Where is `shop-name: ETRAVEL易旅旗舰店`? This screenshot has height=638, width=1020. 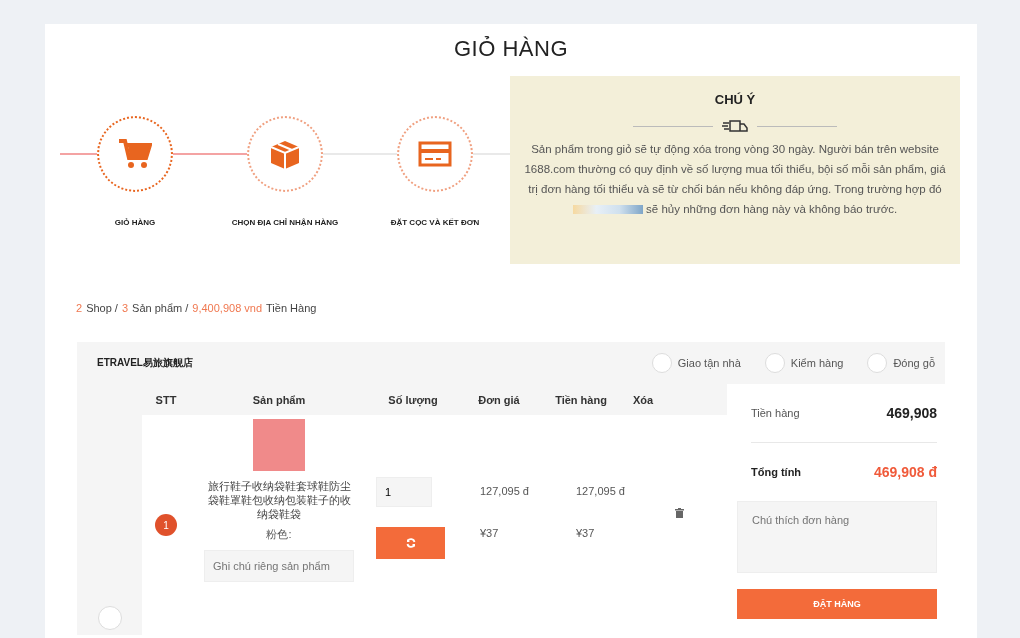
shop-name: ETRAVEL易旅旗舰店 is located at coordinates (145, 363).